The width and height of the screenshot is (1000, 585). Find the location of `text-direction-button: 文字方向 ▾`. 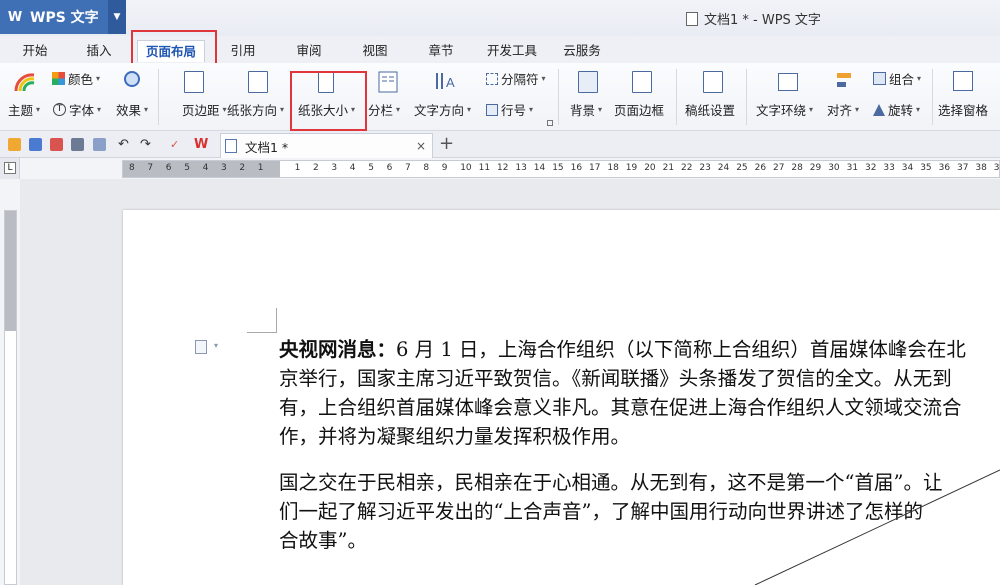

text-direction-button: 文字方向 ▾ is located at coordinates (442, 109).